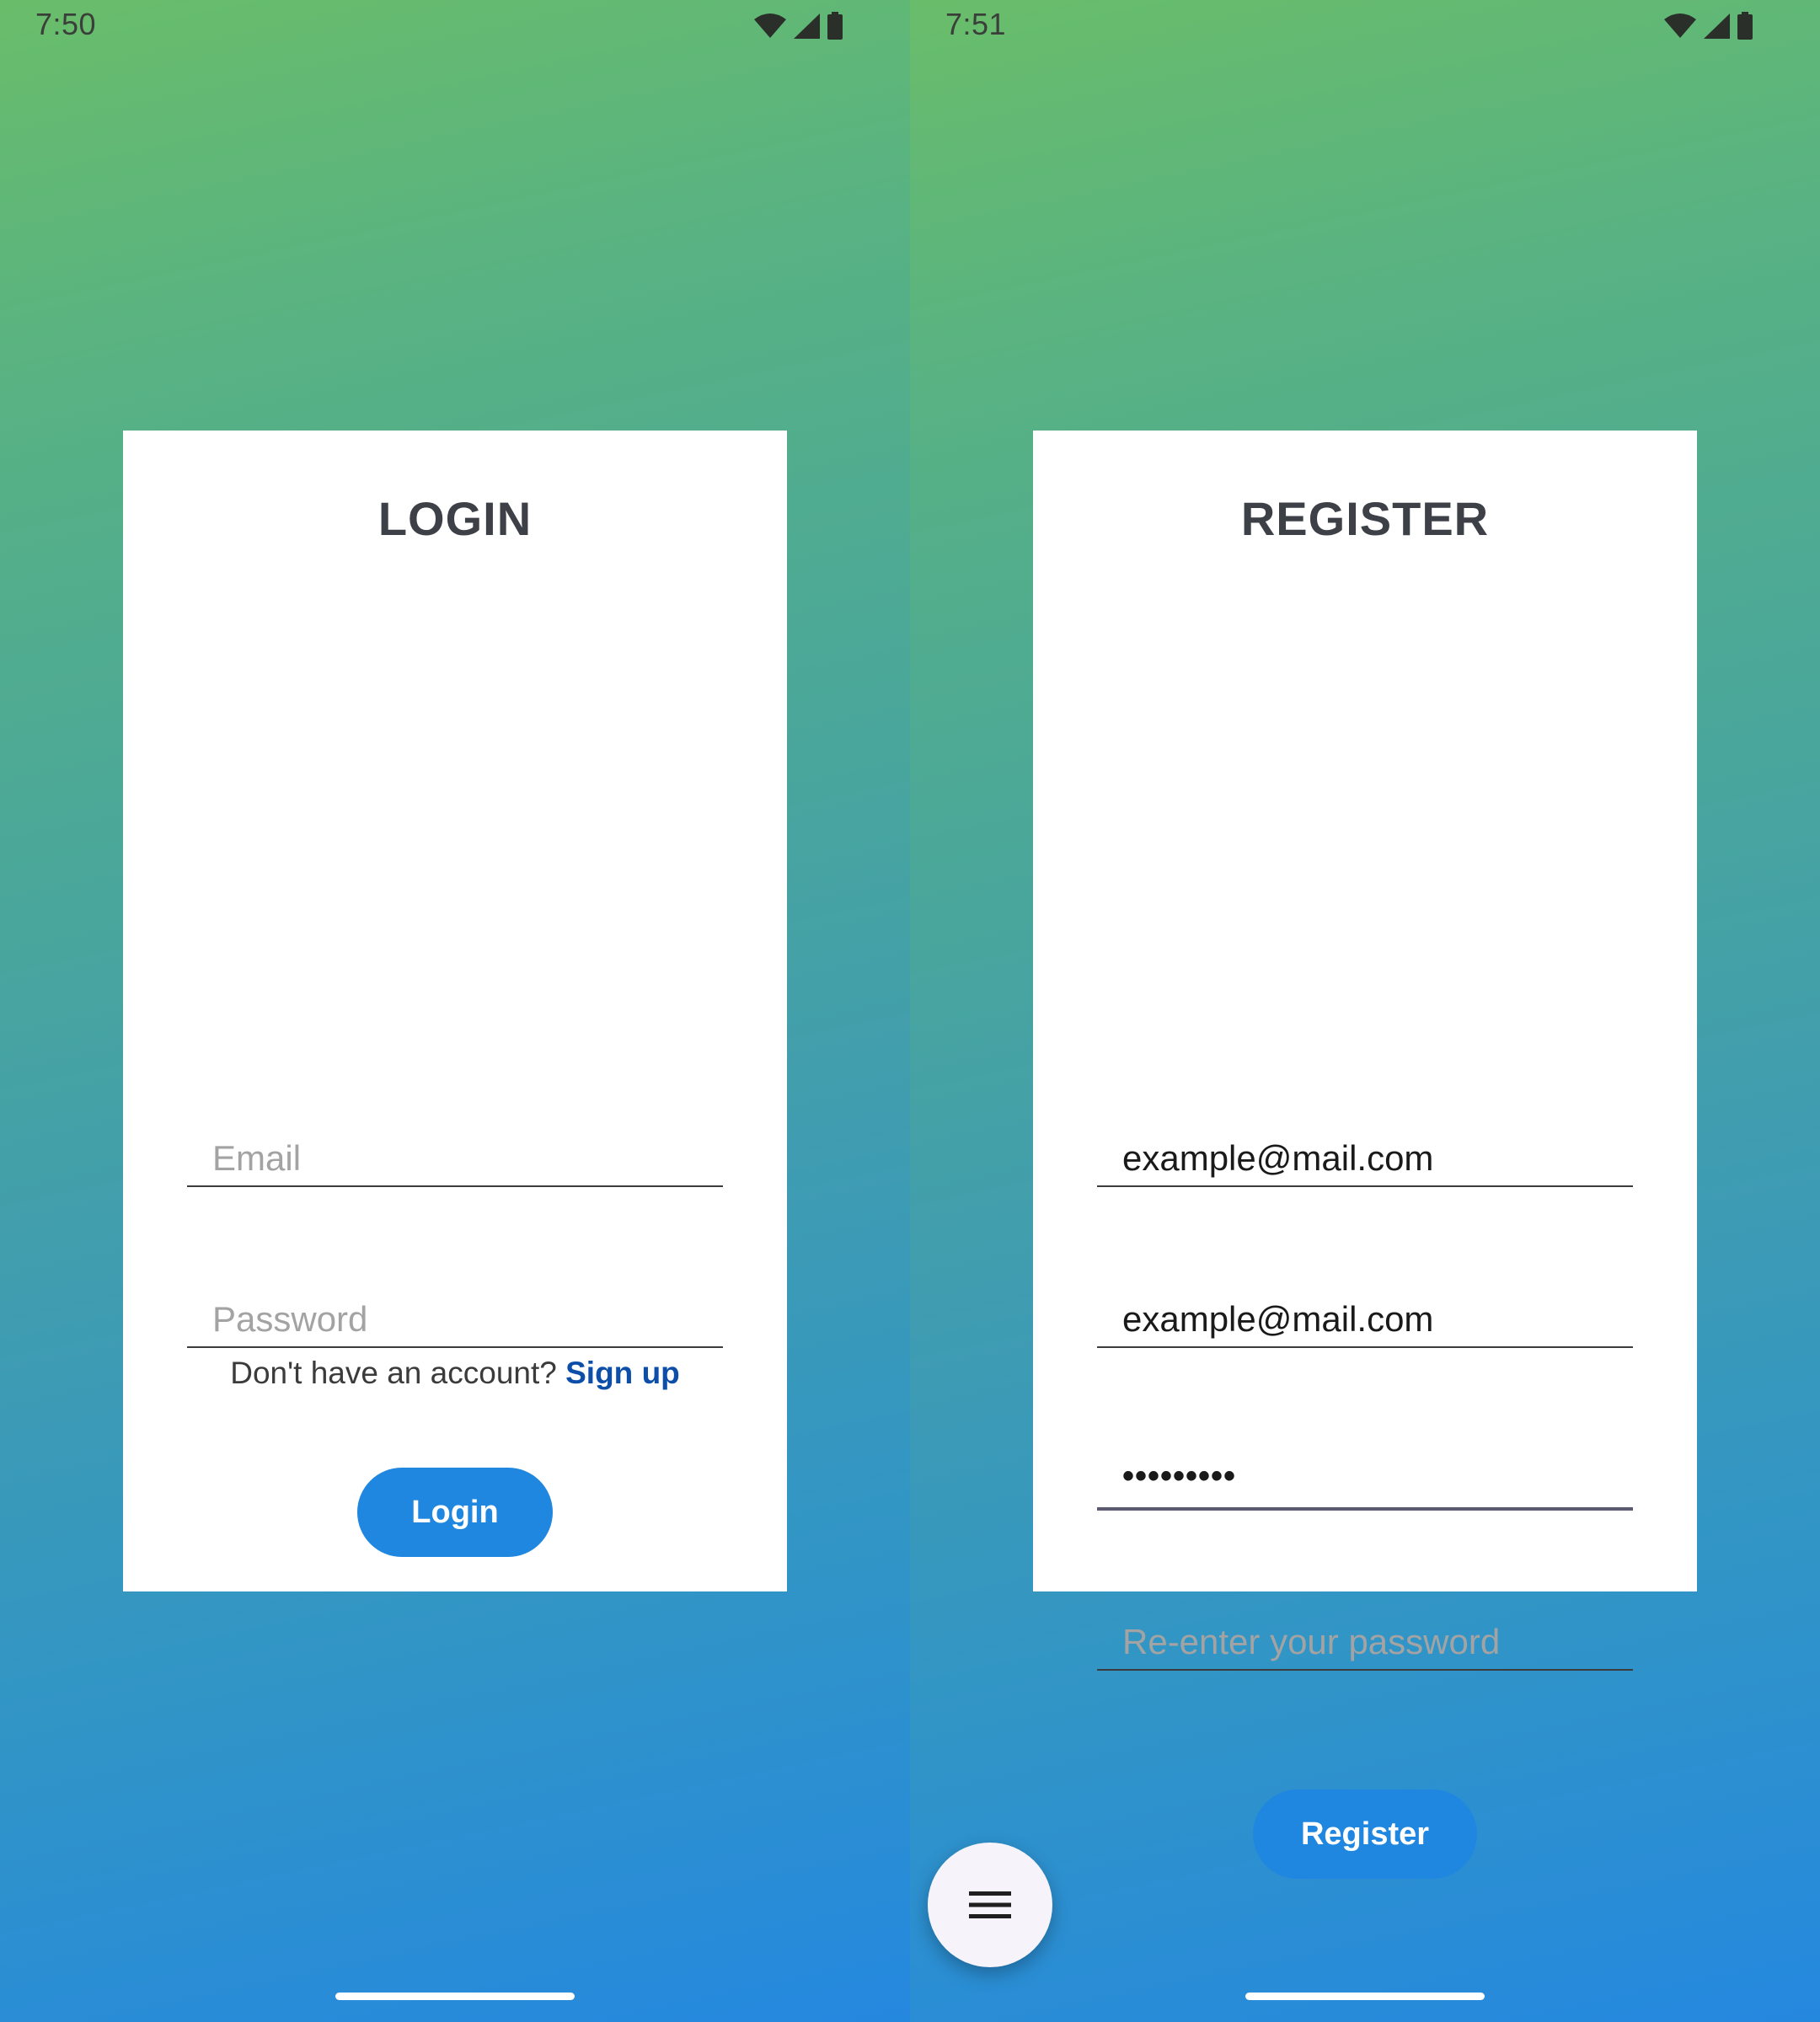 This screenshot has width=1820, height=2022. I want to click on confirm-email-value: example@mail.com, so click(1278, 1319).